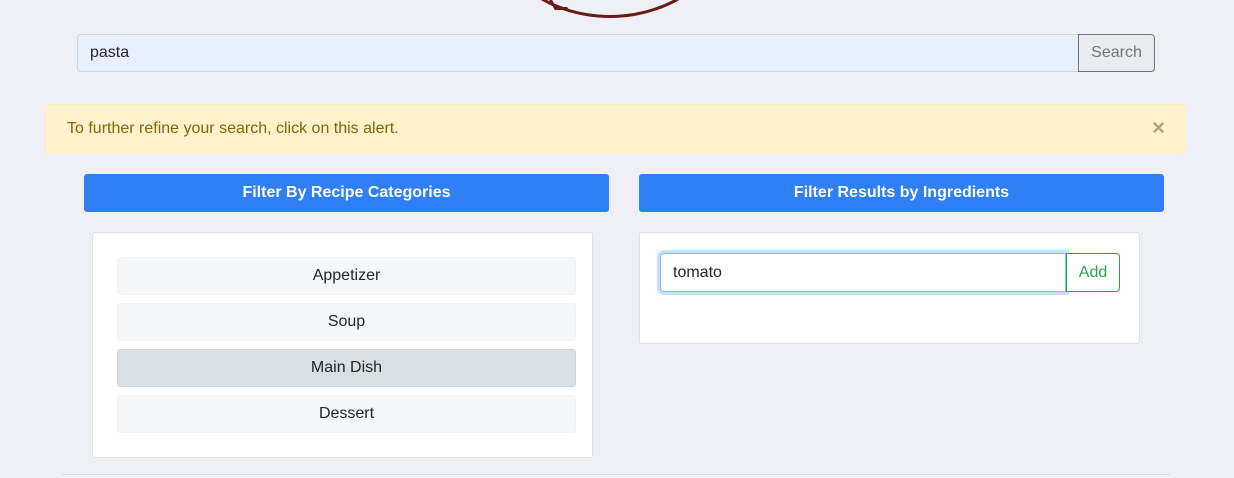  I want to click on category-item-dessert: Dessert, so click(346, 414).